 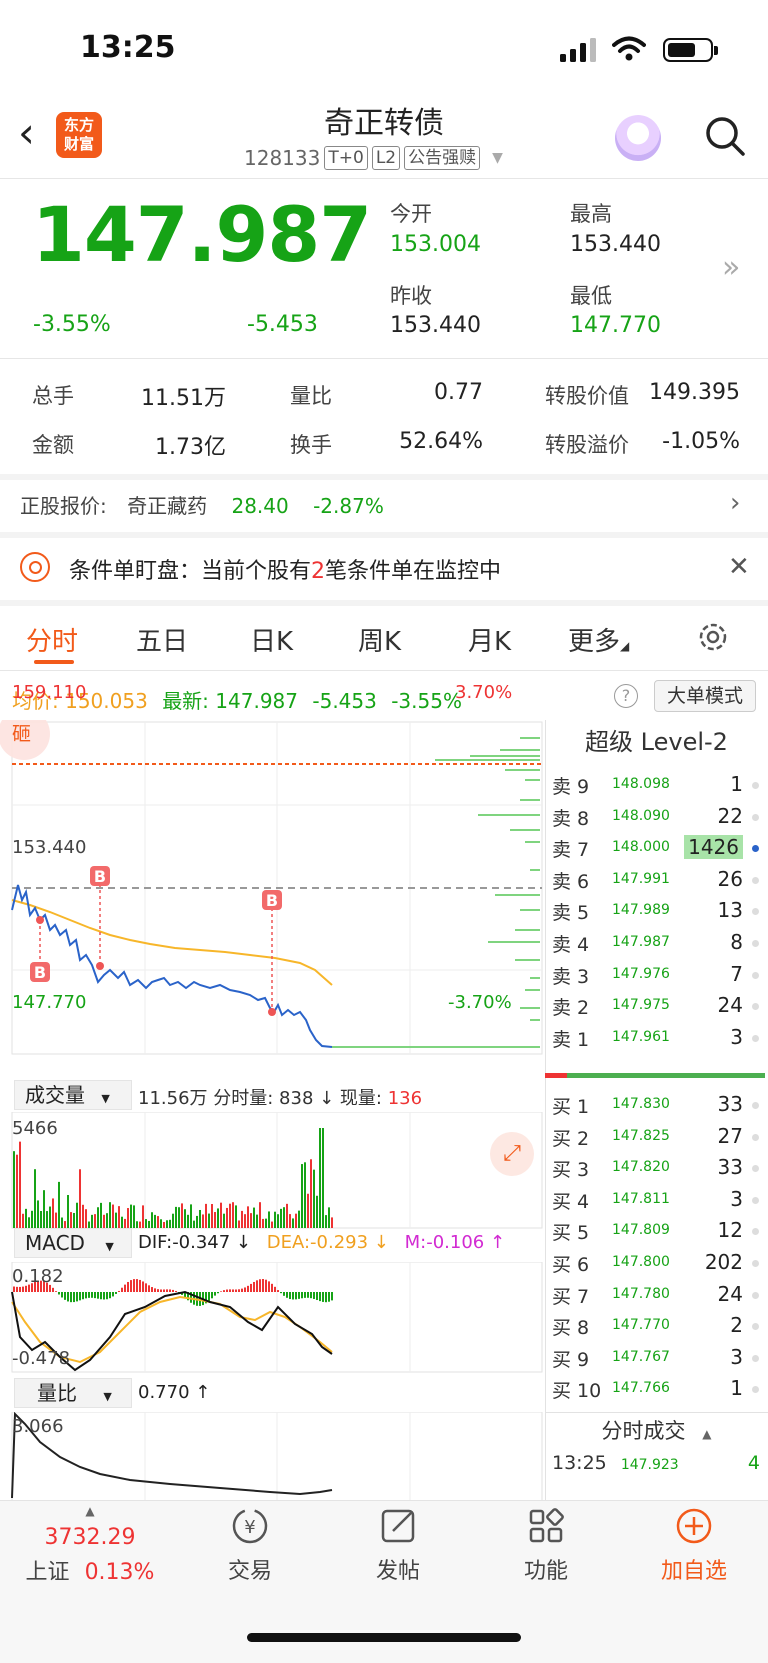 What do you see at coordinates (641, 1135) in the screenshot?
I see `level-price: 147.825` at bounding box center [641, 1135].